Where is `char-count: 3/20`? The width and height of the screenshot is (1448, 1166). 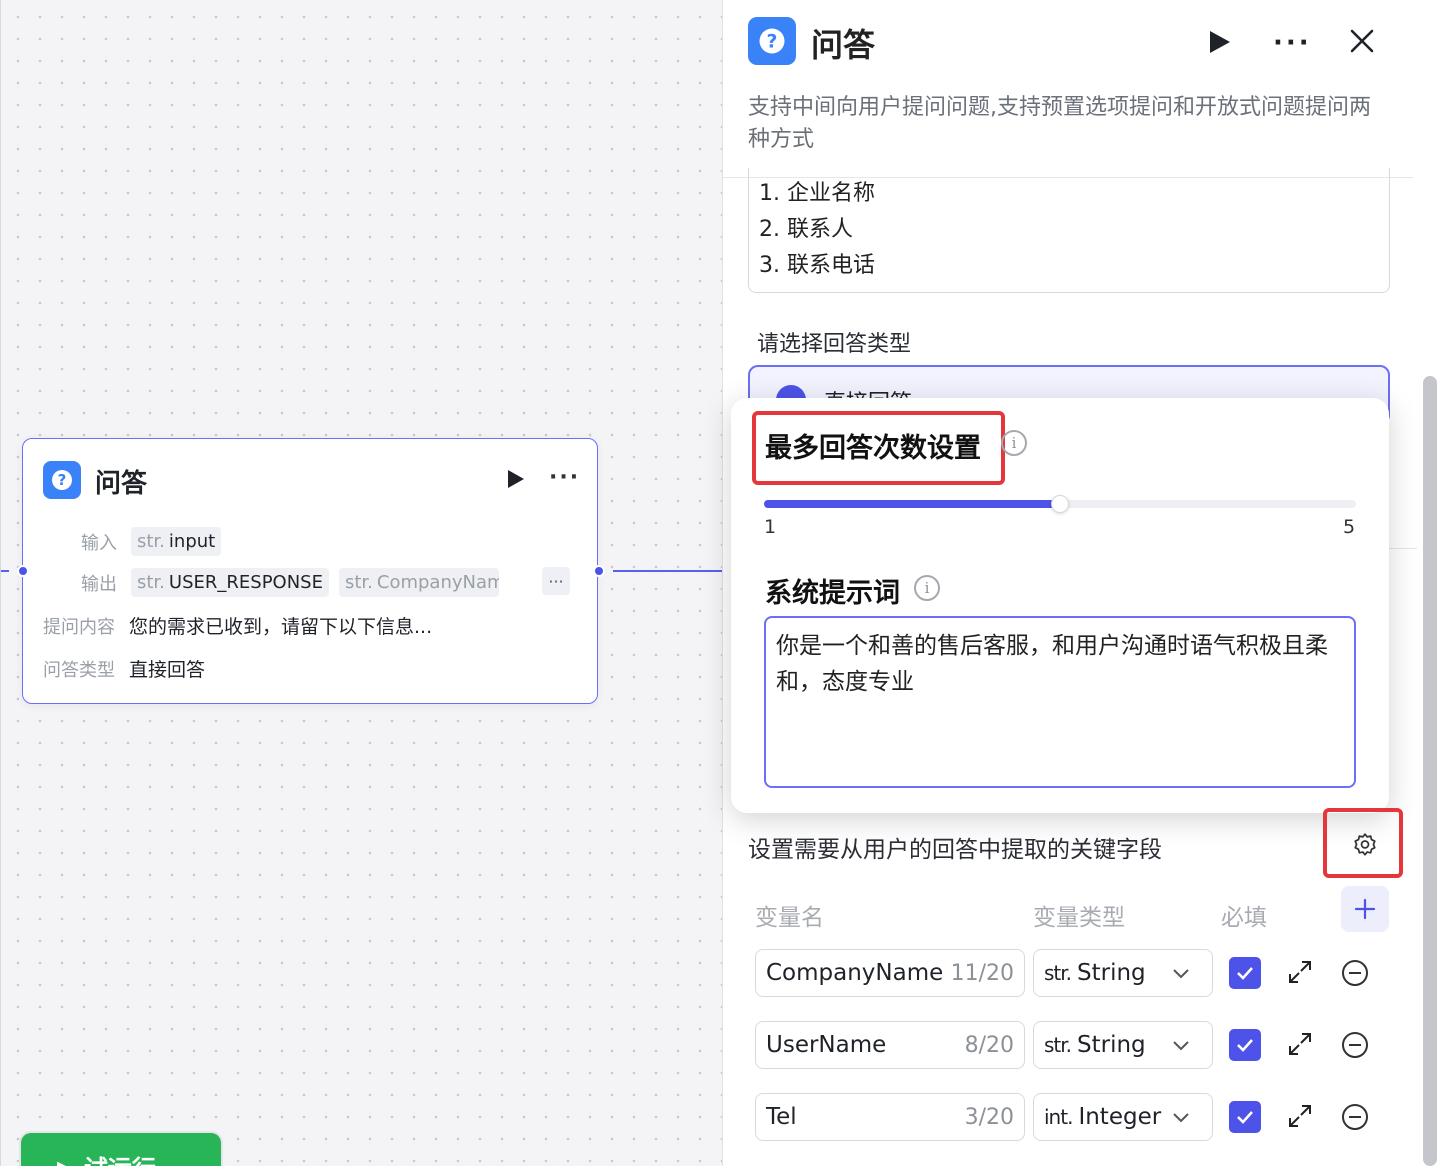 char-count: 3/20 is located at coordinates (989, 1117).